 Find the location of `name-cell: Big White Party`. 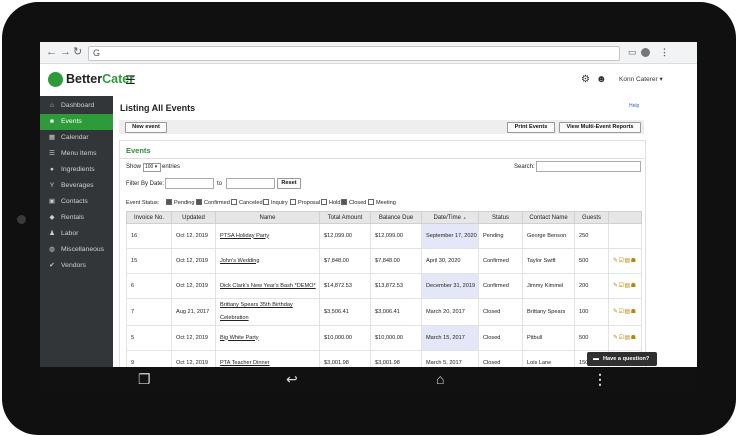

name-cell: Big White Party is located at coordinates (267, 338).